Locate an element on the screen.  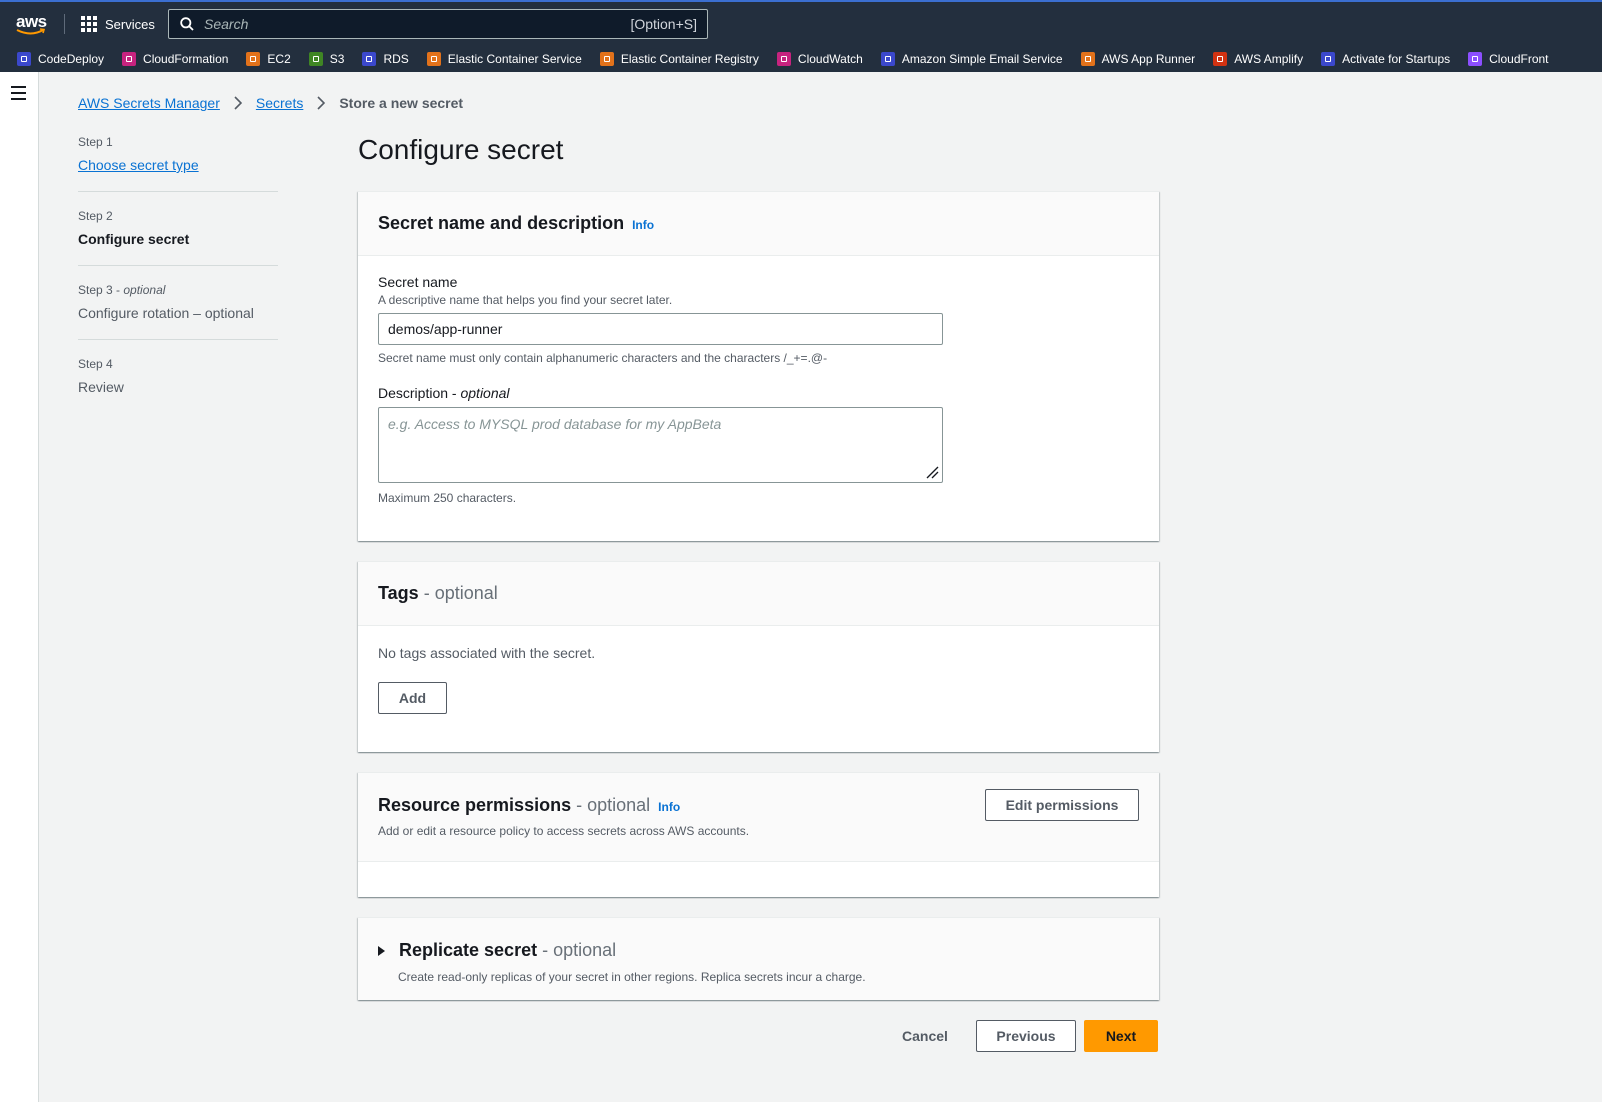
favorite-label: Elastic Container Registry is located at coordinates (689, 59).